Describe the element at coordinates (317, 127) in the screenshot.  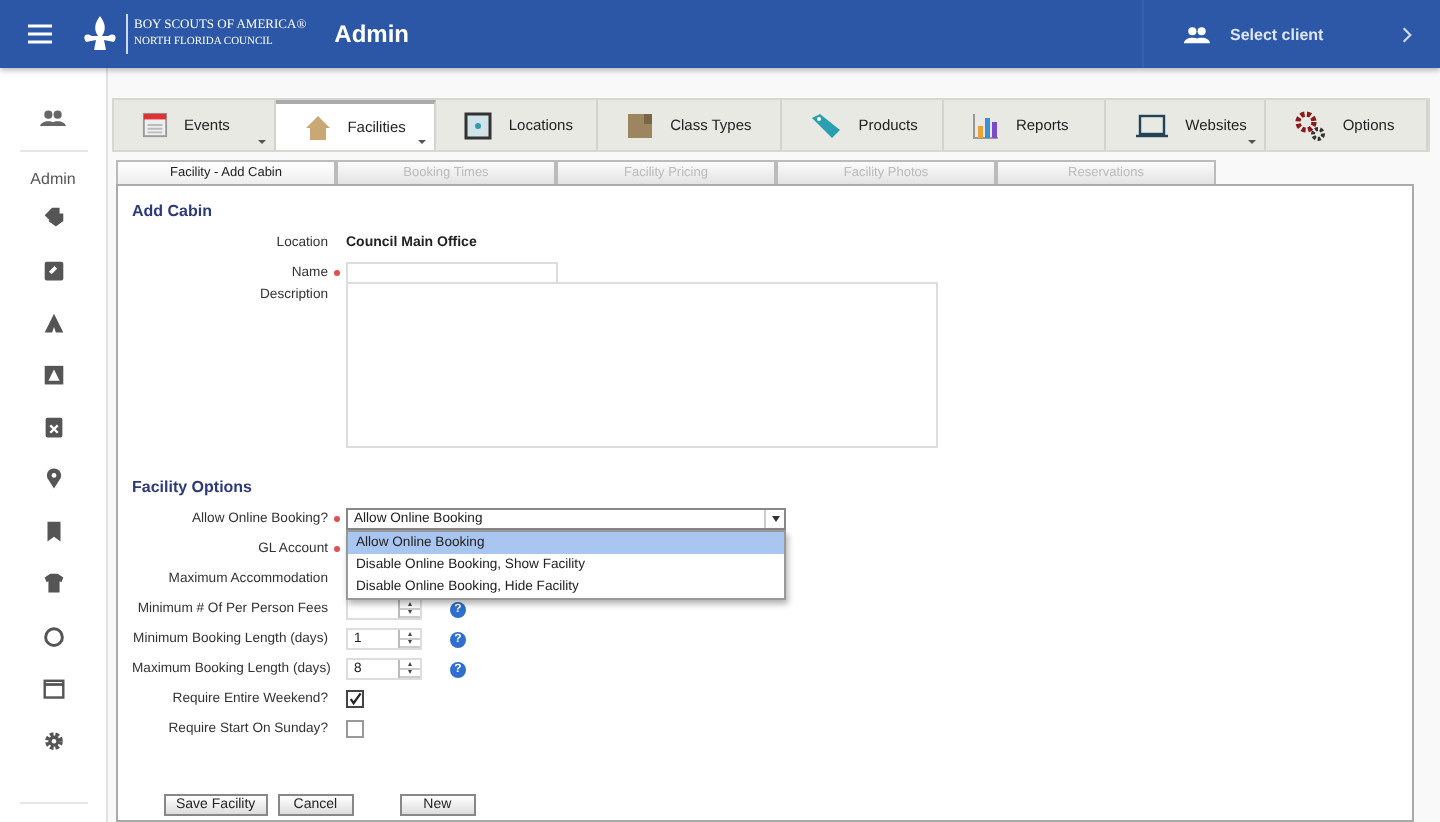
I see `house-icon` at that location.